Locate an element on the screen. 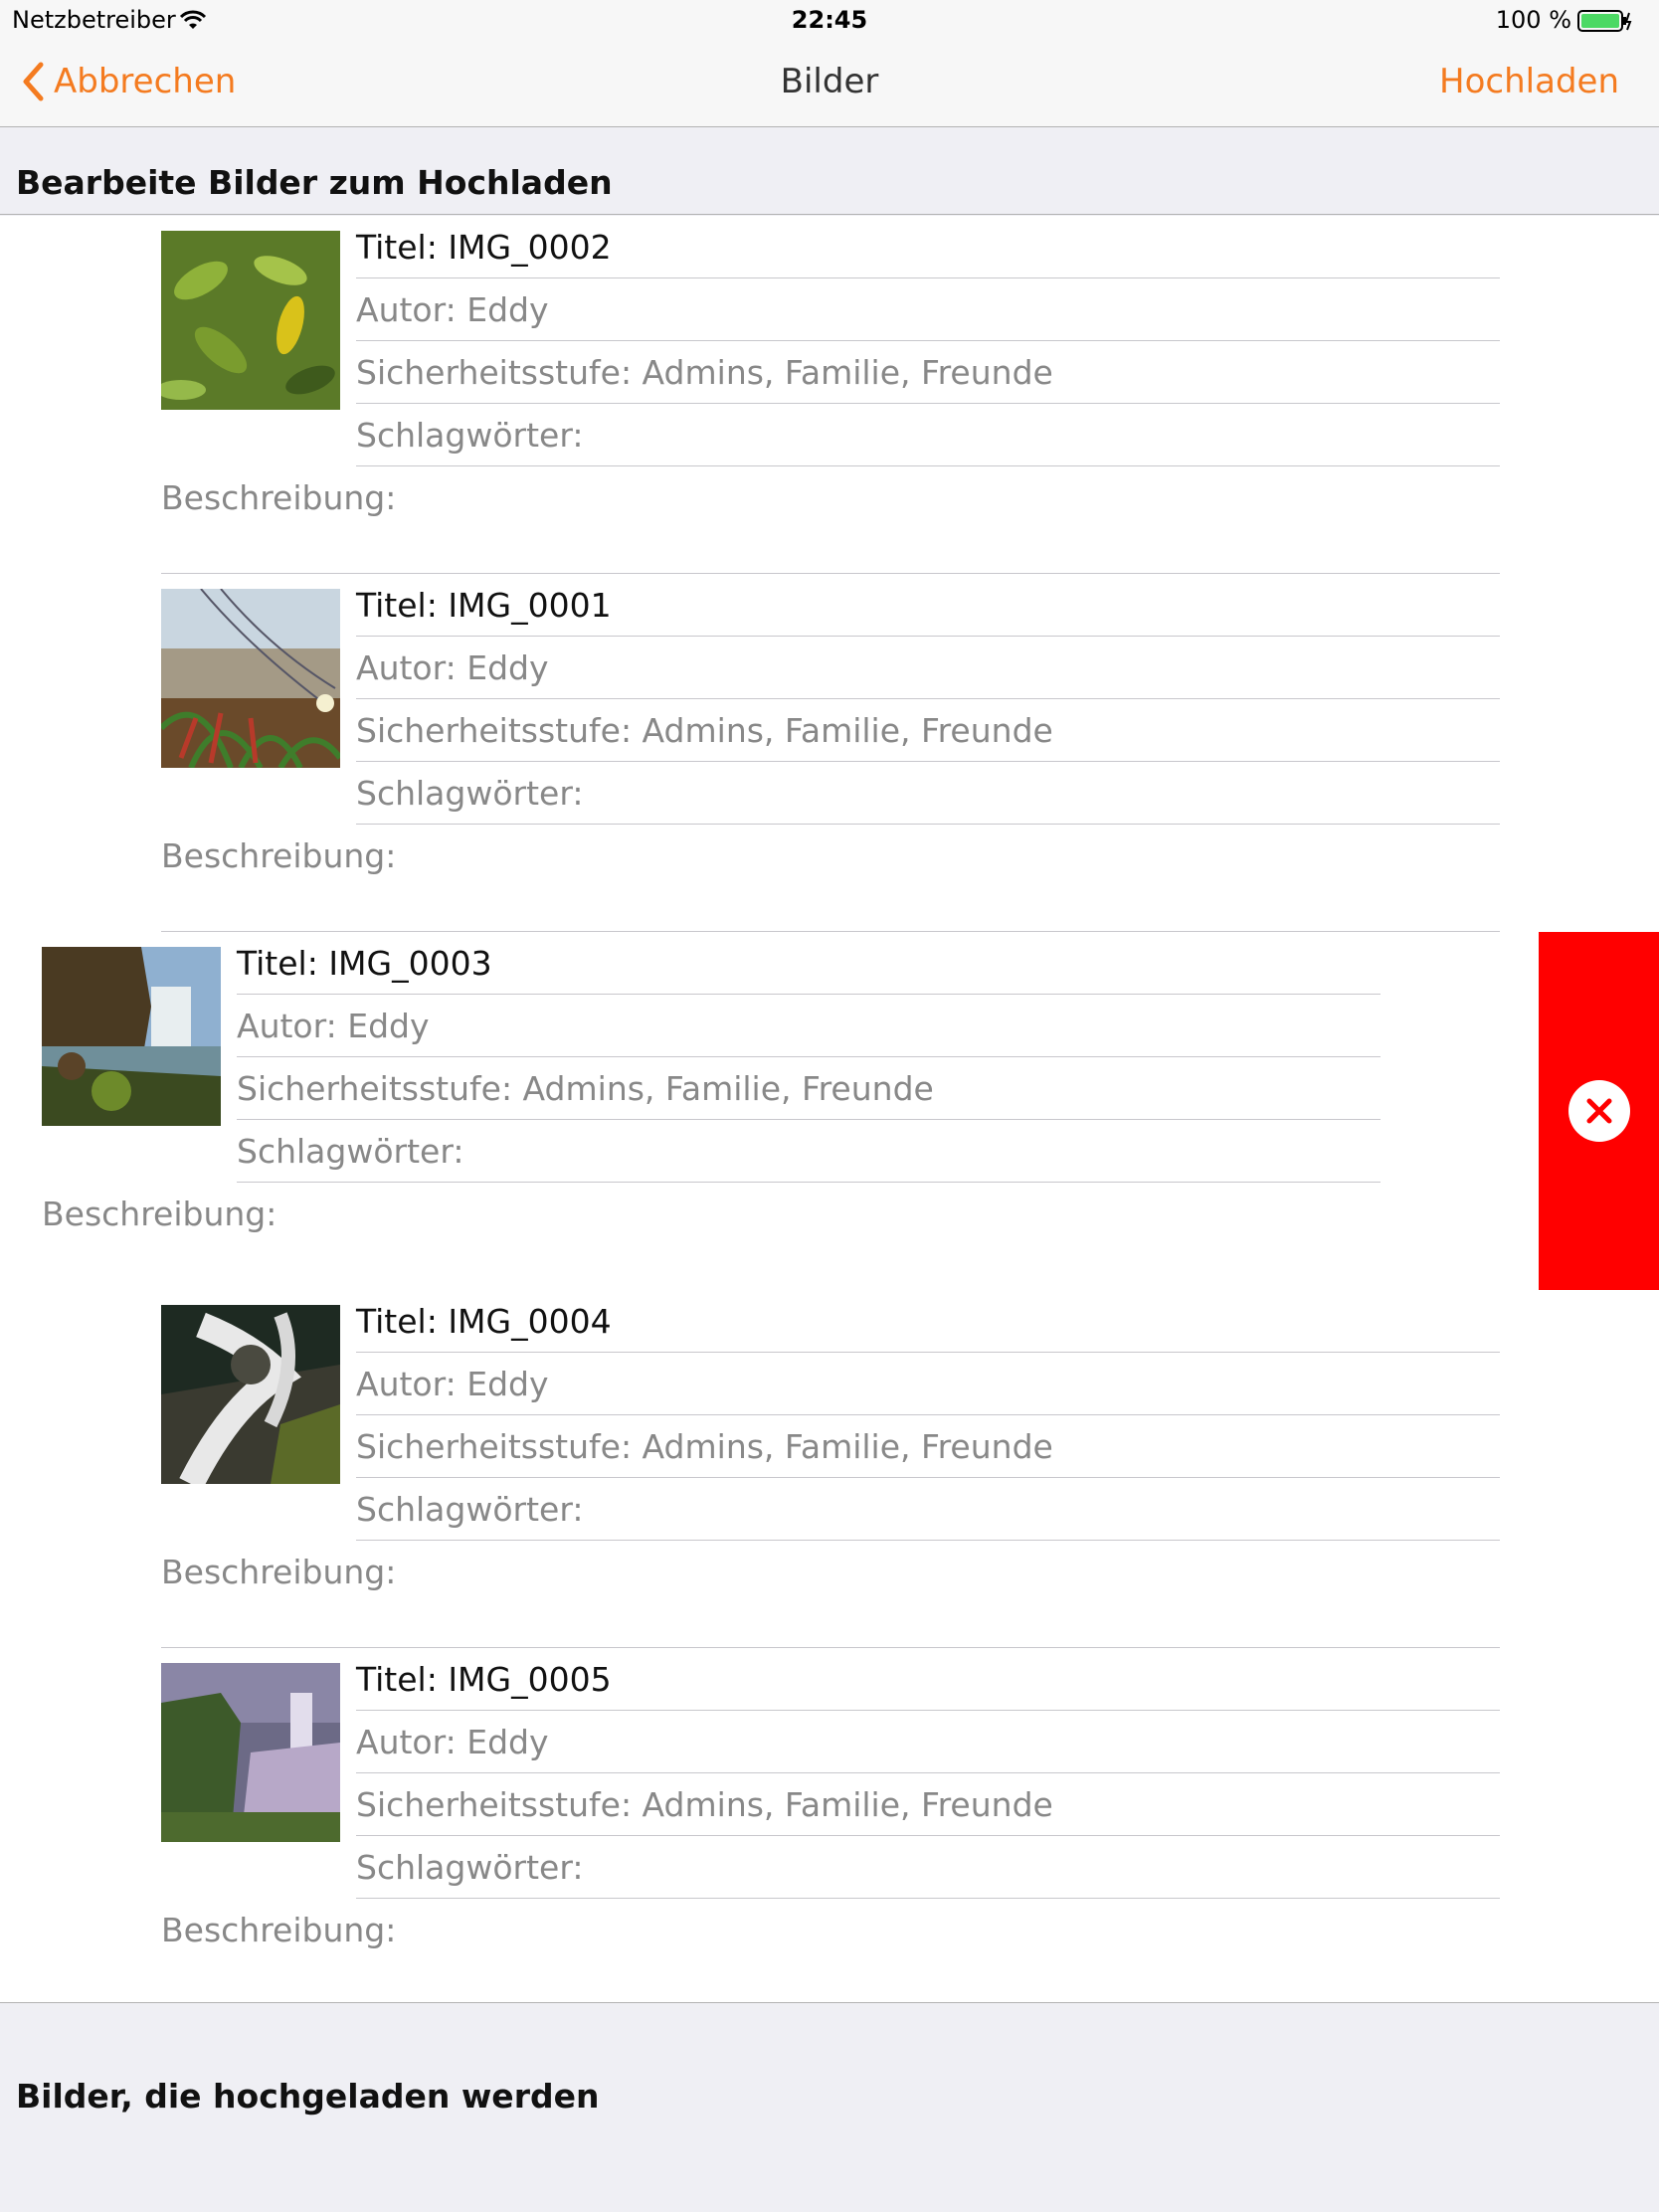  title-field: Titel: IMG_0004 is located at coordinates (928, 1321).